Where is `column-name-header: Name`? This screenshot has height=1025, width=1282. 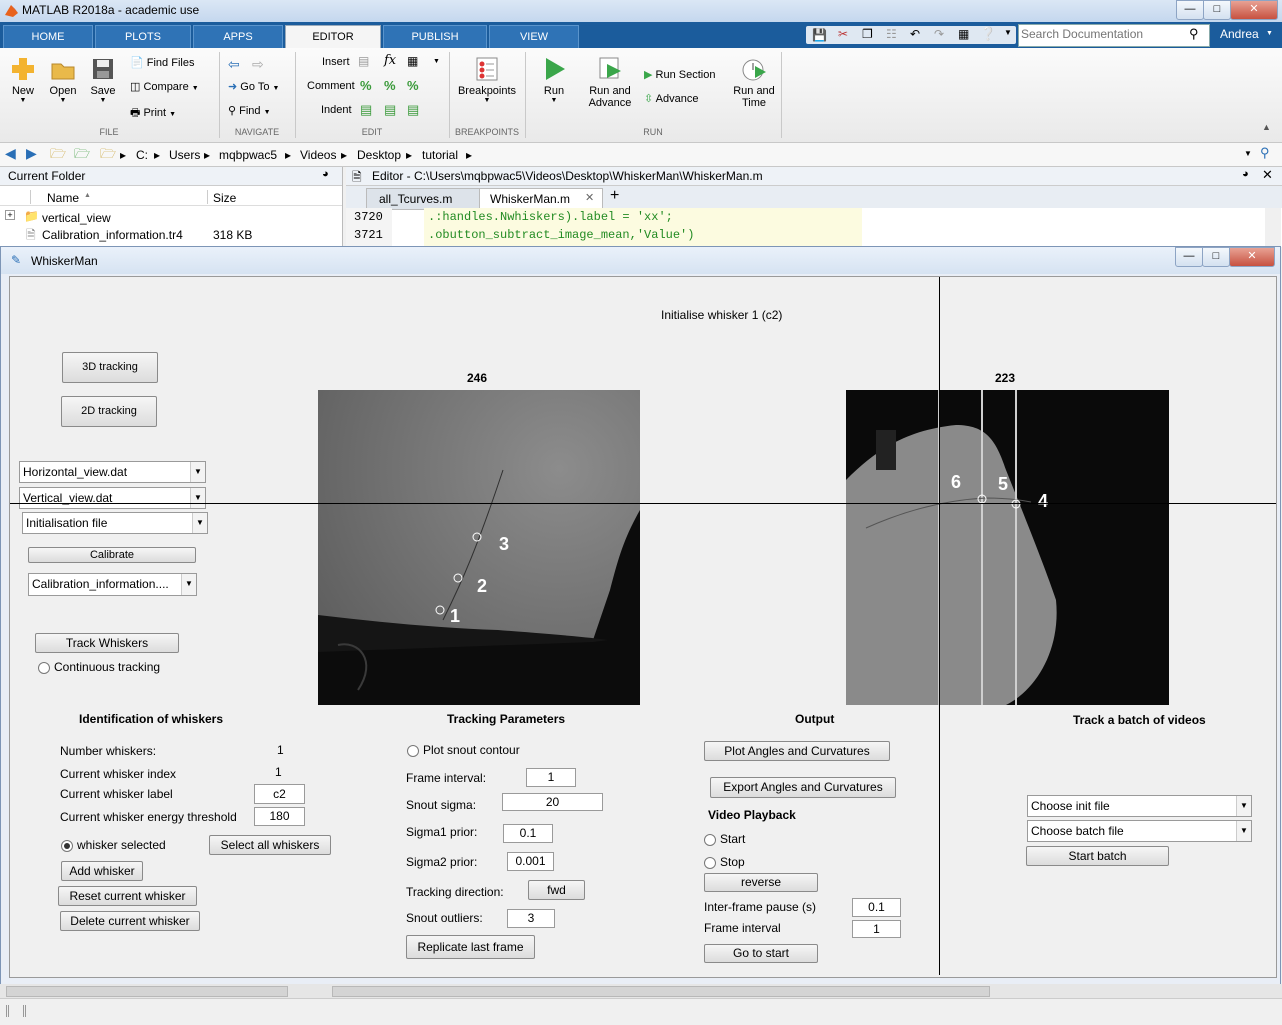
column-name-header: Name is located at coordinates (63, 198).